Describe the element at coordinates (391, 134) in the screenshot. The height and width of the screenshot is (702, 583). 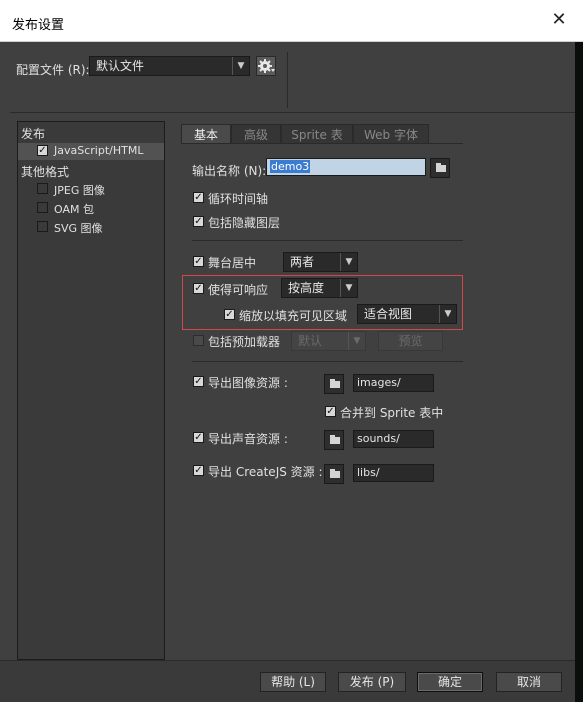
I see `tab-web-fonts: Web 字体` at that location.